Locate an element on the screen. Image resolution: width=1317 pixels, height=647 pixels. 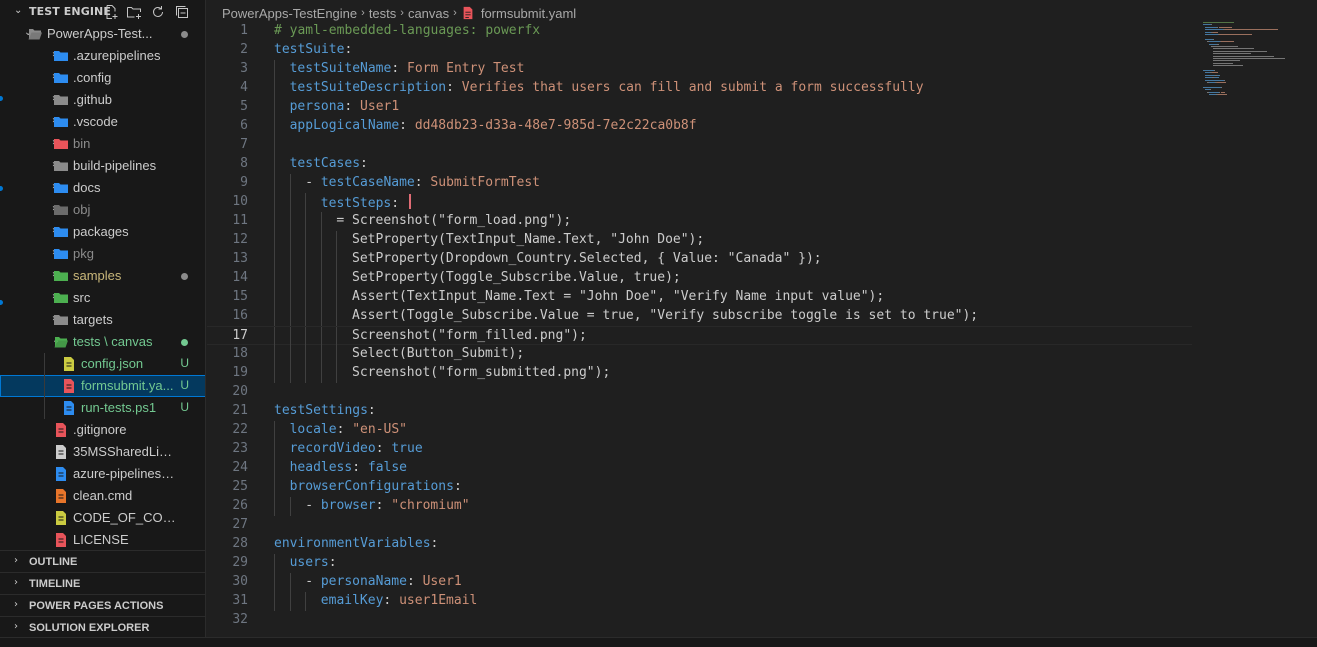
folder-item-12: ›src is located at coordinates (102, 298).